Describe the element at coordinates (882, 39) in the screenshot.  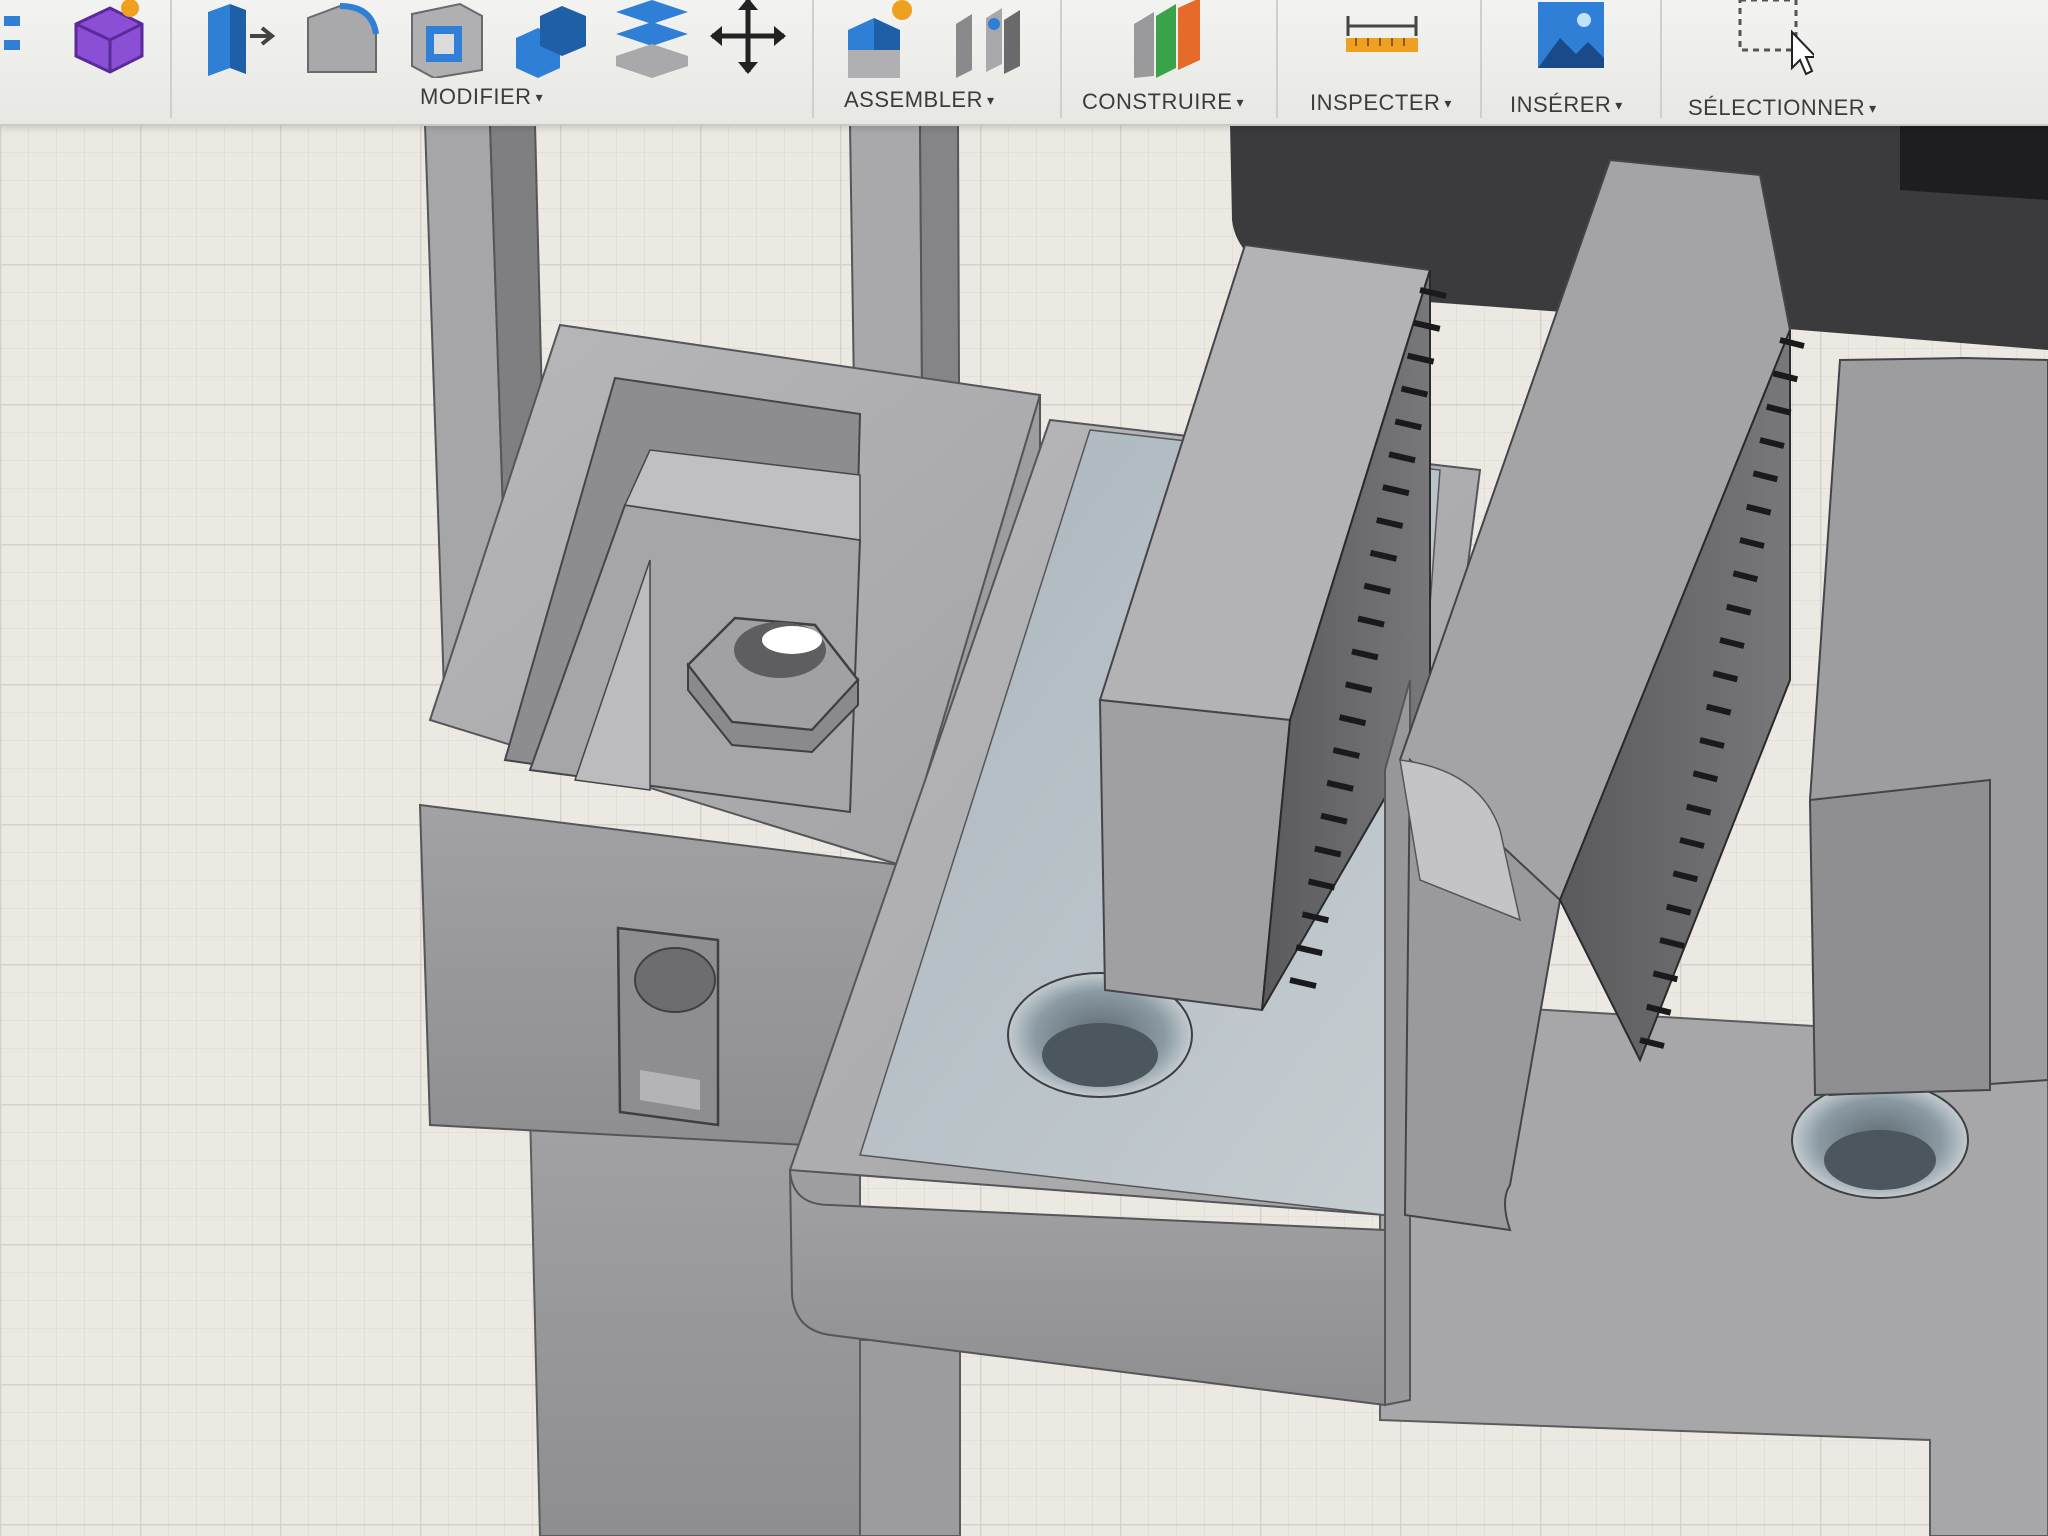
I see `new-component-icon` at that location.